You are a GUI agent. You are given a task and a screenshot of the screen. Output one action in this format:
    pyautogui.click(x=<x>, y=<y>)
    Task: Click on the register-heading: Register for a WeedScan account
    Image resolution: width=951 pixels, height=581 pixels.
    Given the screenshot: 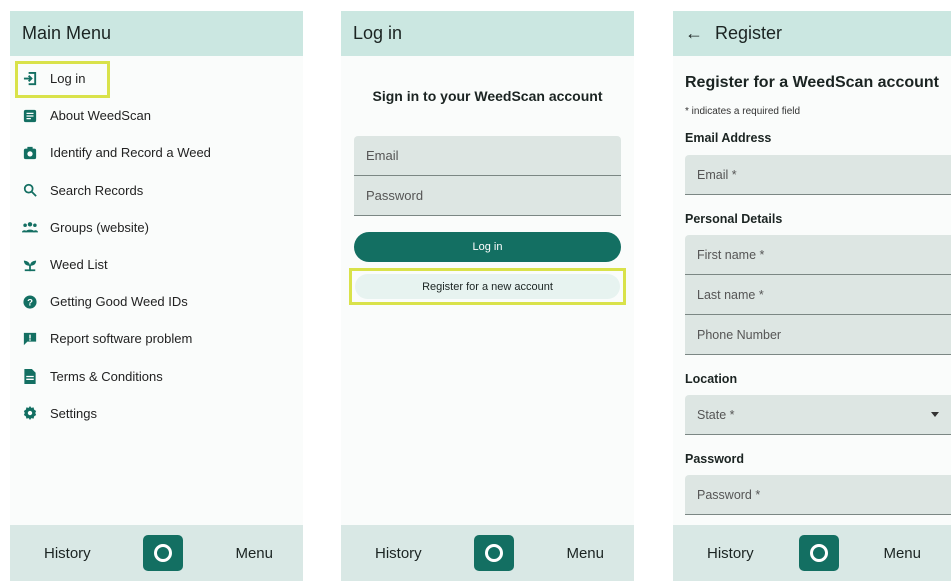 What is the action you would take?
    pyautogui.click(x=812, y=82)
    